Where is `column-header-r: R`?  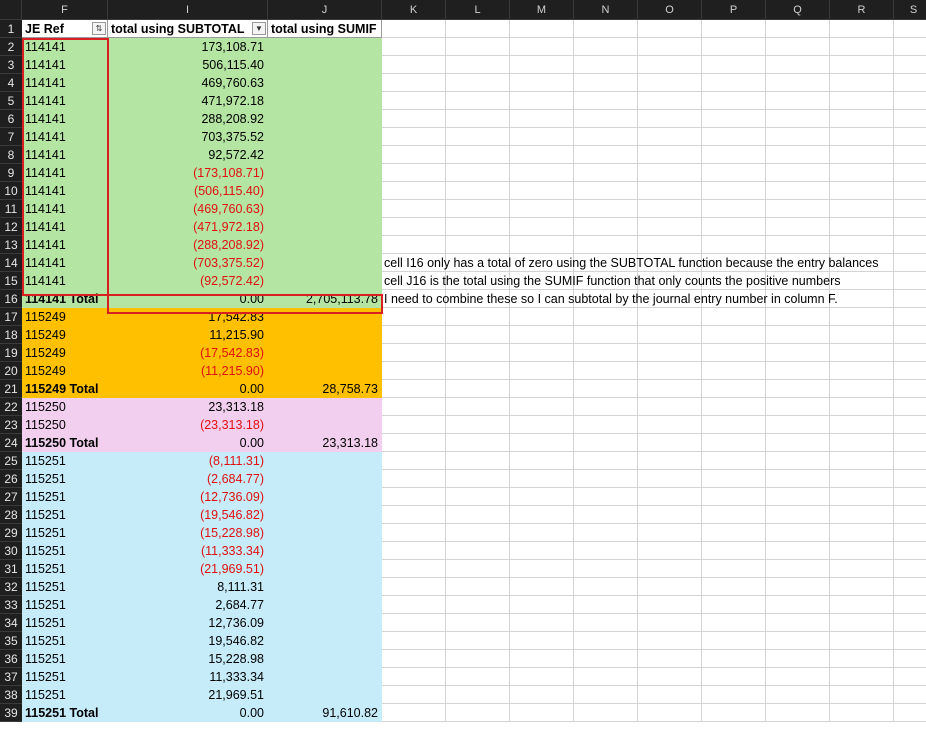
column-header-r: R is located at coordinates (862, 10).